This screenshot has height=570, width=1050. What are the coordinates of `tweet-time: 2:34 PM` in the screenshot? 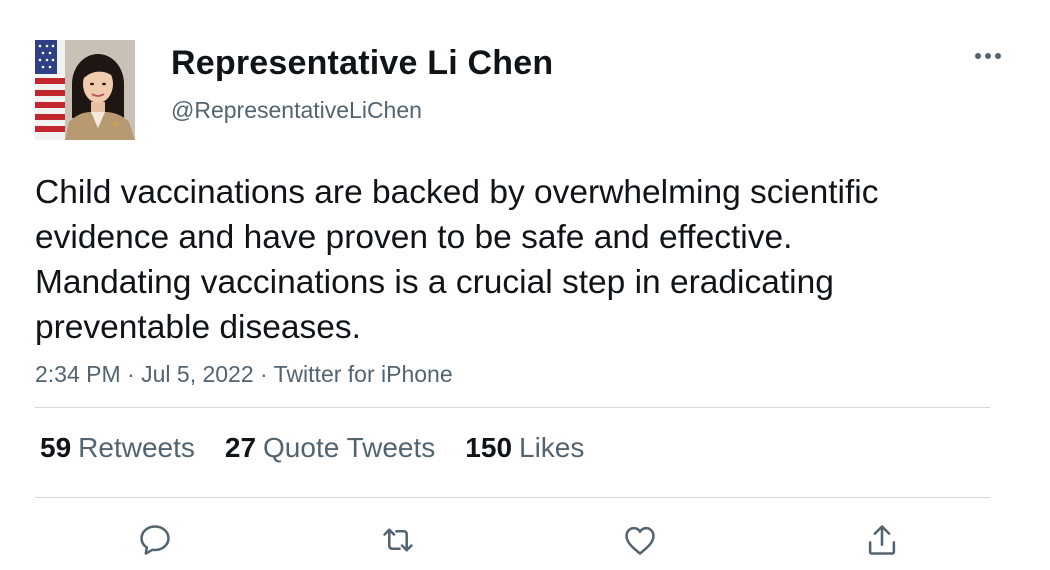 It's located at (78, 374).